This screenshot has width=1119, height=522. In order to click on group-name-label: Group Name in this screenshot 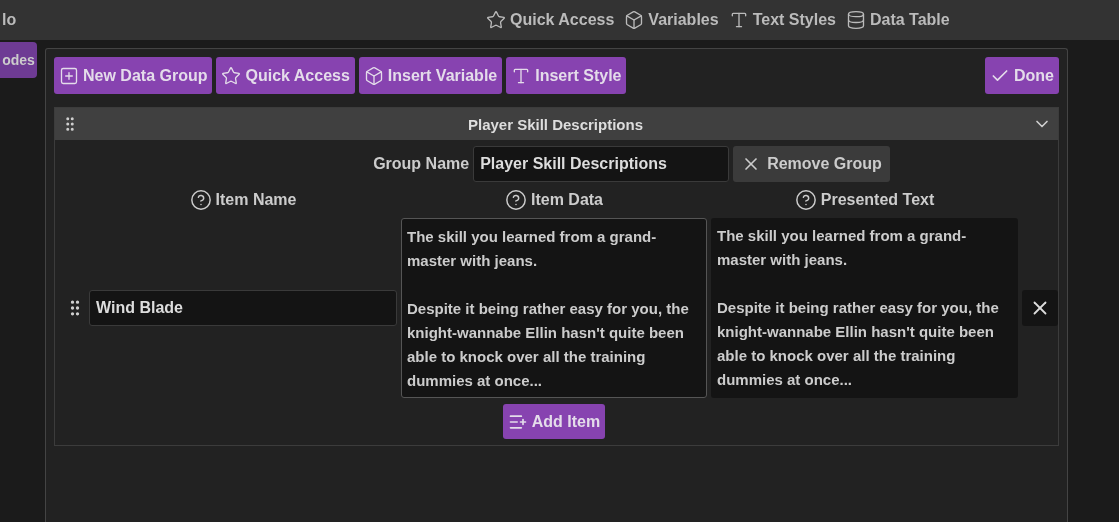, I will do `click(421, 164)`.